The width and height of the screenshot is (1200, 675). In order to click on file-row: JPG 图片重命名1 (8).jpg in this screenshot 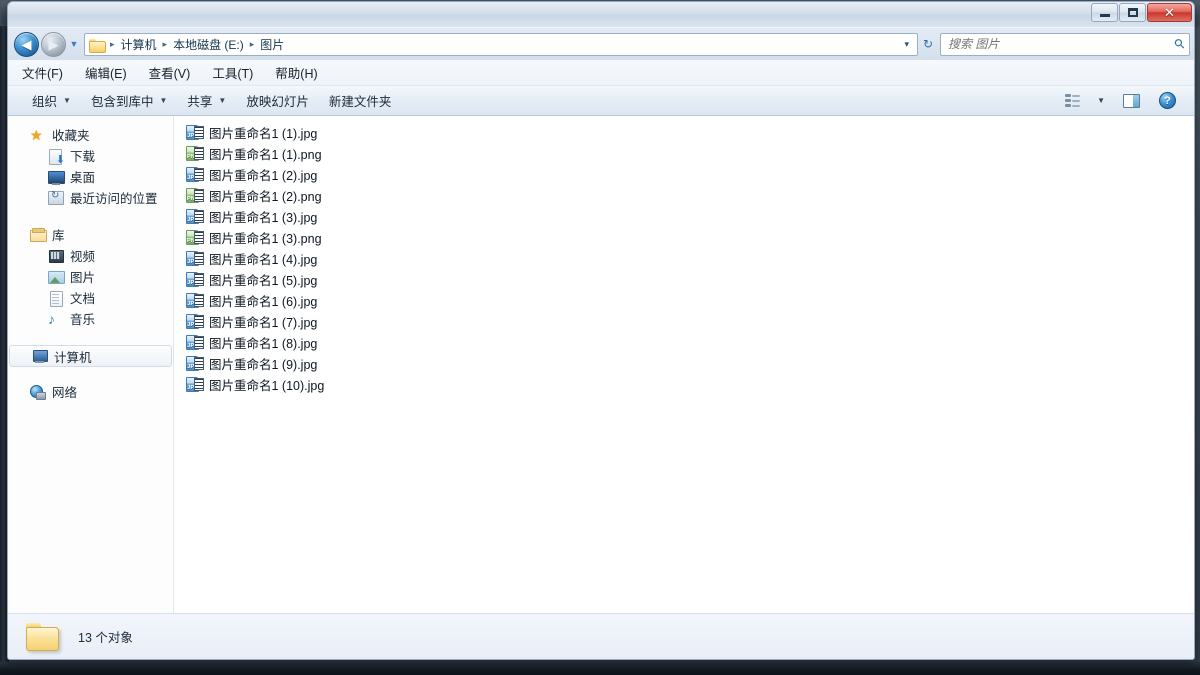, I will do `click(684, 342)`.